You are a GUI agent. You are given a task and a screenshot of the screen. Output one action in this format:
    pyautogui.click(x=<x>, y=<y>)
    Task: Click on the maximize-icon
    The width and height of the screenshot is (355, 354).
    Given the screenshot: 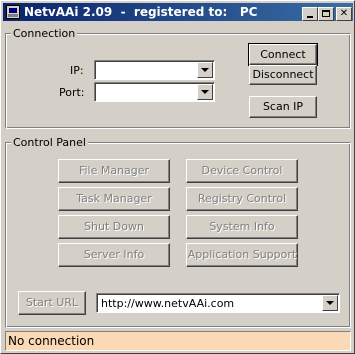 What is the action you would take?
    pyautogui.click(x=326, y=13)
    